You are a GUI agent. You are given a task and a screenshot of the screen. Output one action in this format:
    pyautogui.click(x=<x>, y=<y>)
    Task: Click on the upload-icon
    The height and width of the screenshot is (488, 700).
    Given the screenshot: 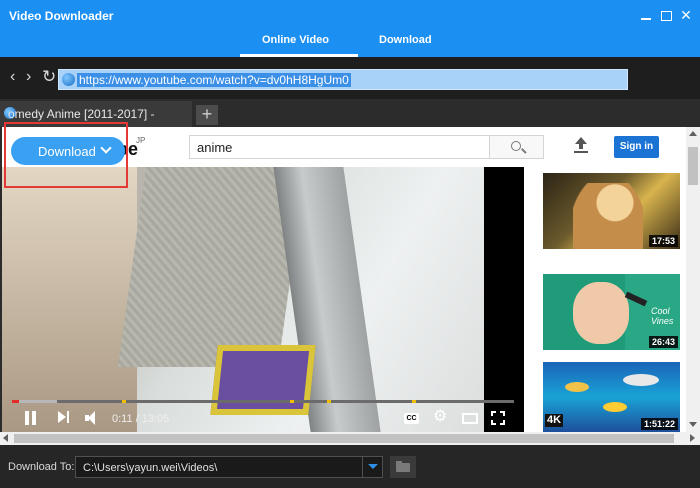 What is the action you would take?
    pyautogui.click(x=581, y=146)
    